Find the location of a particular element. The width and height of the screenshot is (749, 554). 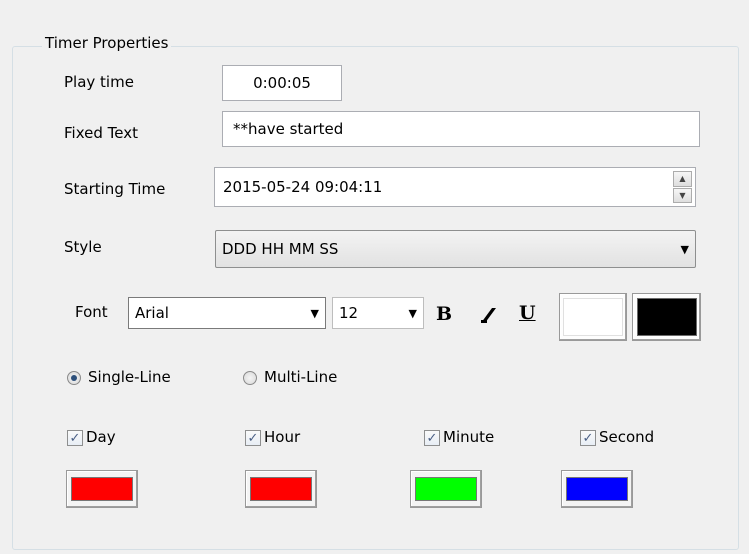

second-color-swatch is located at coordinates (597, 489).